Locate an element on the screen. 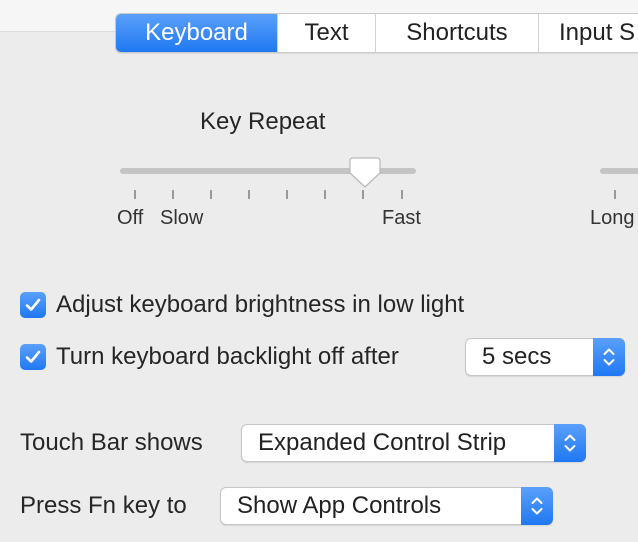 Image resolution: width=638 pixels, height=542 pixels. tab-keyboard: Keyboard is located at coordinates (197, 33).